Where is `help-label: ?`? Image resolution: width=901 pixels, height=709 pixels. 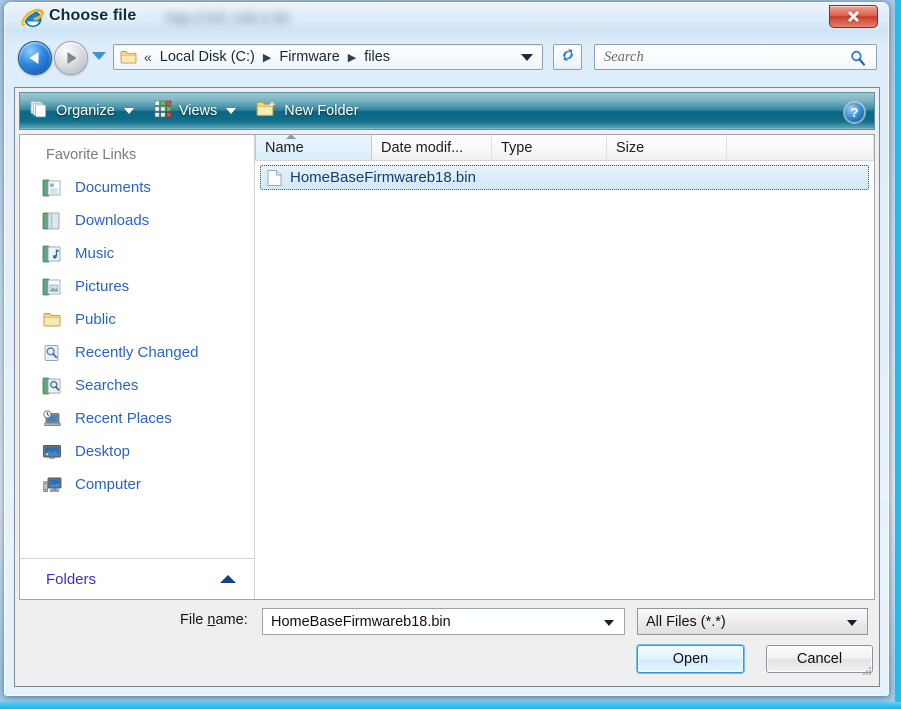 help-label: ? is located at coordinates (854, 112).